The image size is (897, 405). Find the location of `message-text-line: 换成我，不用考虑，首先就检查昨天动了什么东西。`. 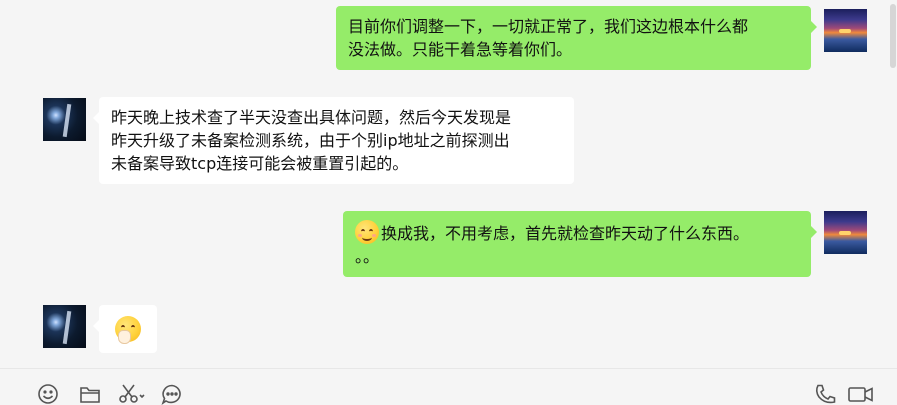

message-text-line: 换成我，不用考虑，首先就检查昨天动了什么东西。 is located at coordinates (577, 232).